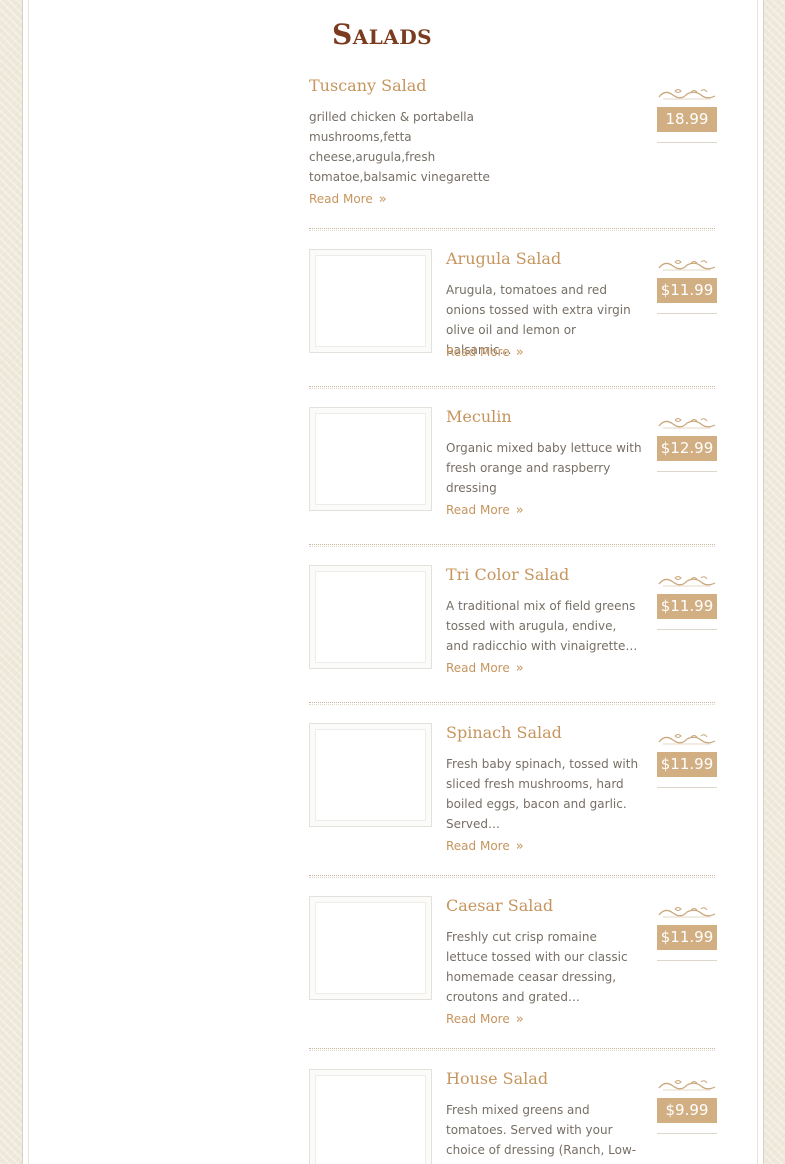 The height and width of the screenshot is (1164, 785). What do you see at coordinates (368, 85) in the screenshot?
I see `item-name-link: Tuscany Salad` at bounding box center [368, 85].